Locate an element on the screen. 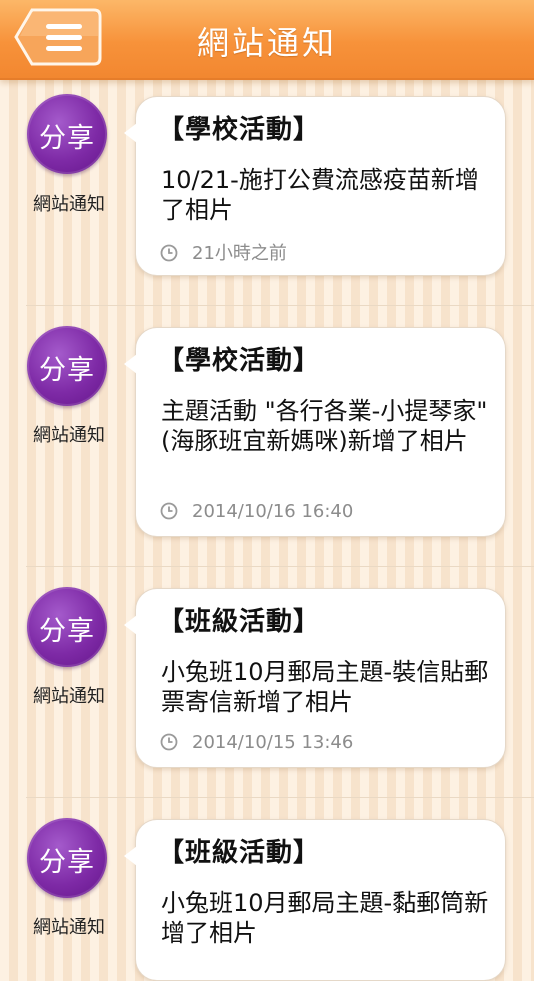 This screenshot has height=981, width=534. timestamp-text: 2014/10/16 16:40 is located at coordinates (273, 511).